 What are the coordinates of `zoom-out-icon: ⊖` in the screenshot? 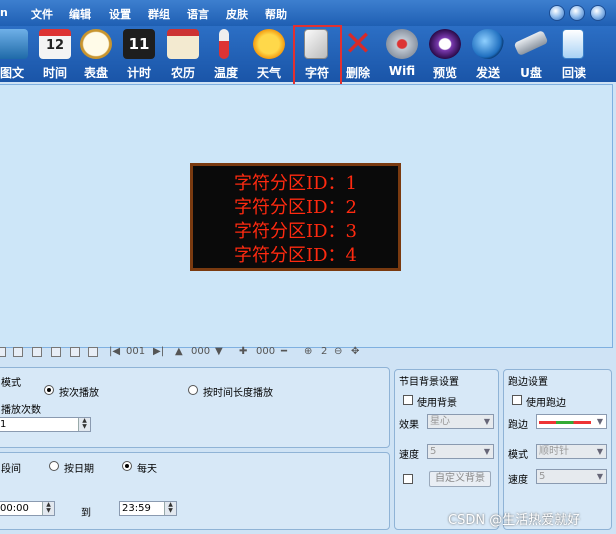 It's located at (338, 351).